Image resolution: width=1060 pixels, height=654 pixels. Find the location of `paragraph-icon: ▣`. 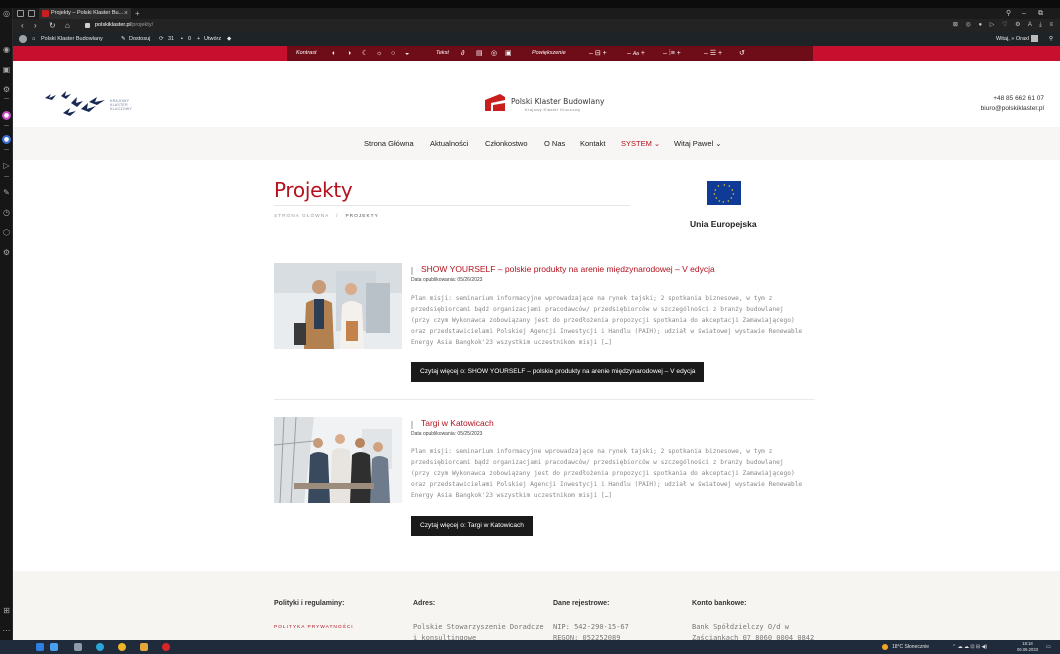

paragraph-icon: ▣ is located at coordinates (508, 53).